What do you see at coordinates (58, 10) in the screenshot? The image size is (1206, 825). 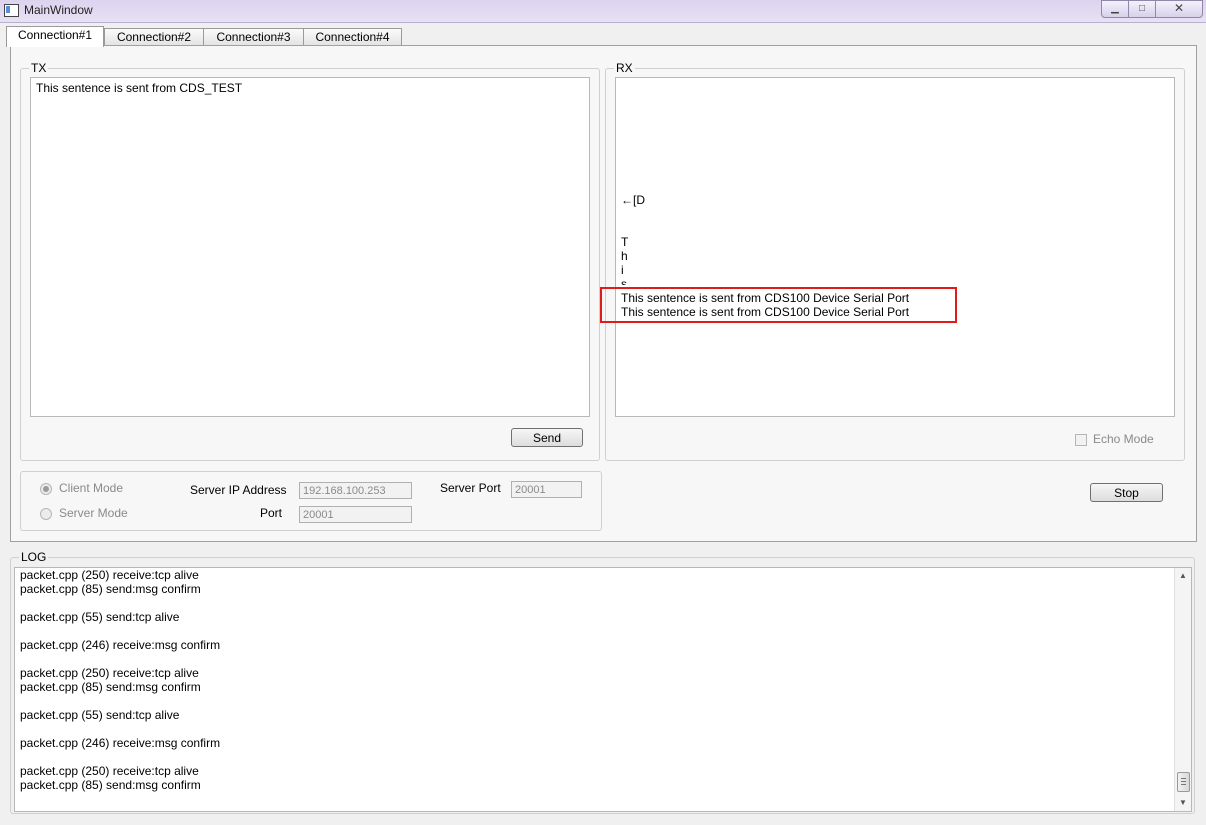 I see `window-title: MainWindow` at bounding box center [58, 10].